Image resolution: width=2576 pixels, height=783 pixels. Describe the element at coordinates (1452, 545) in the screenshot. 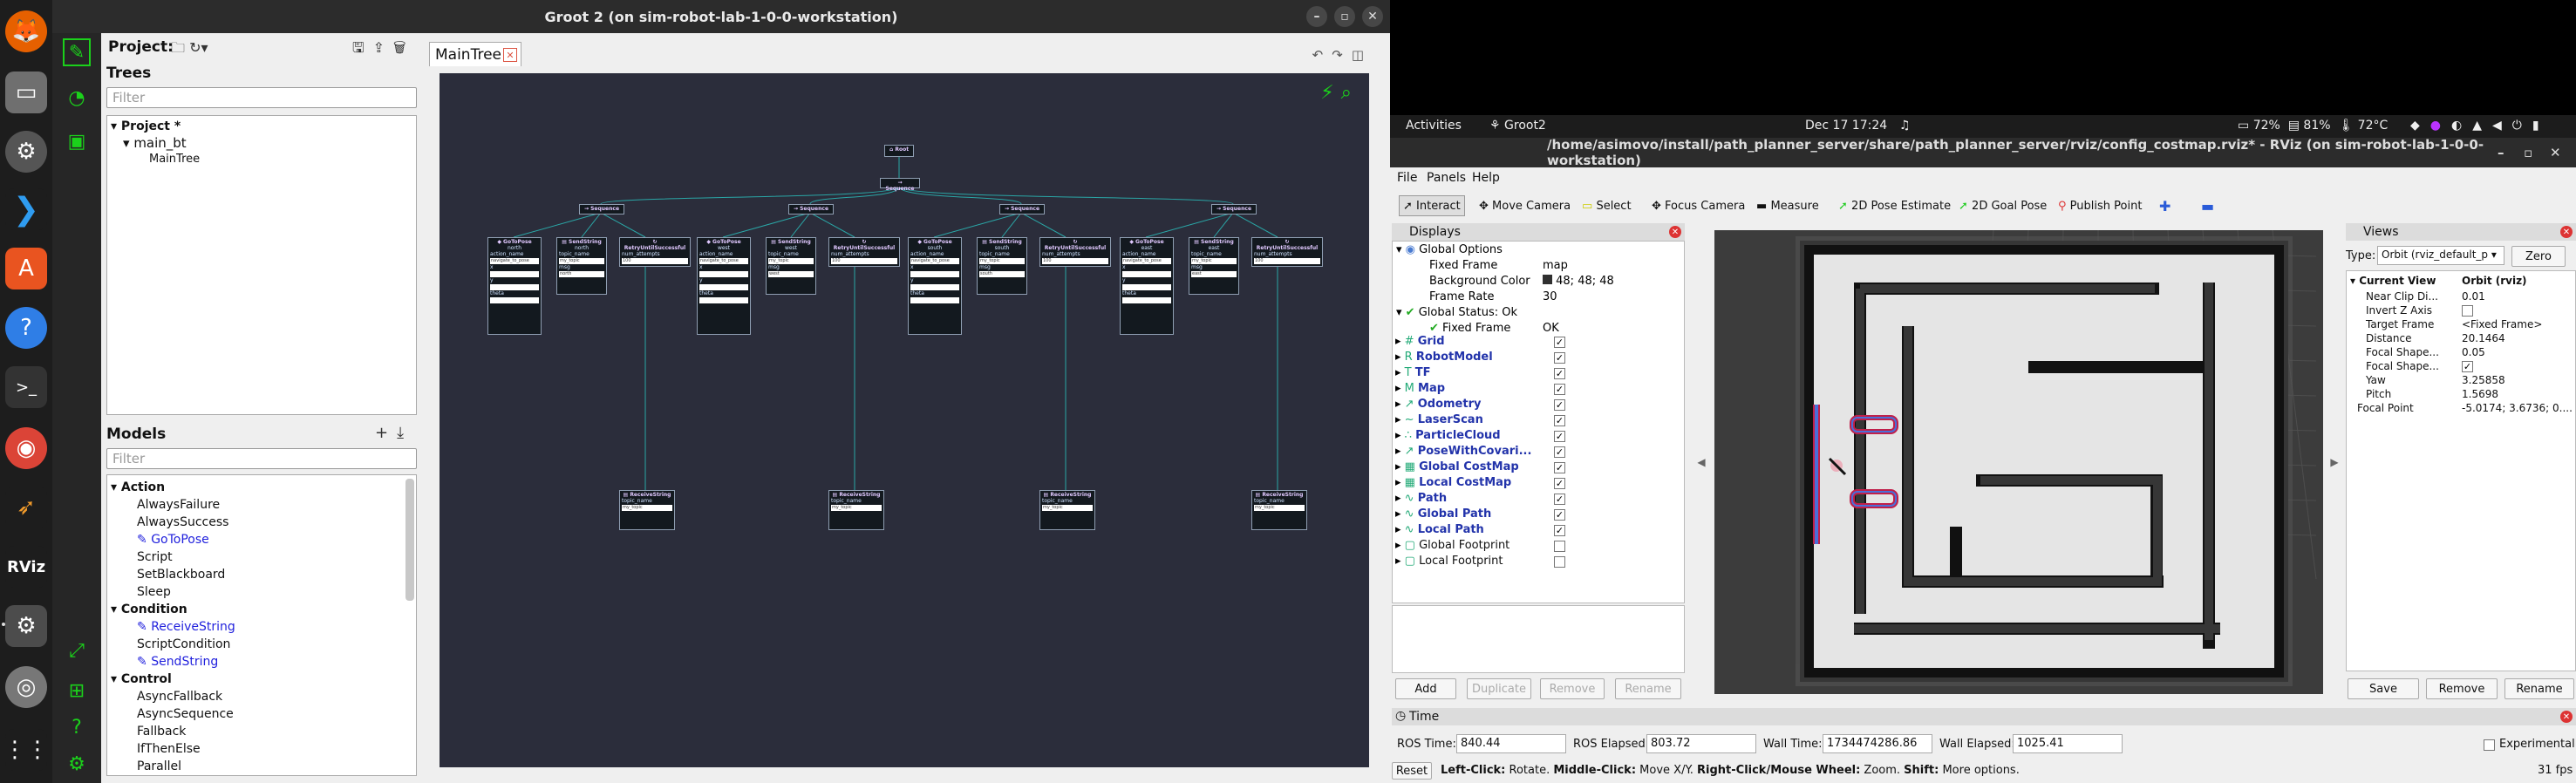

I see `display-row: ▸ ▢ Global Footprint` at that location.